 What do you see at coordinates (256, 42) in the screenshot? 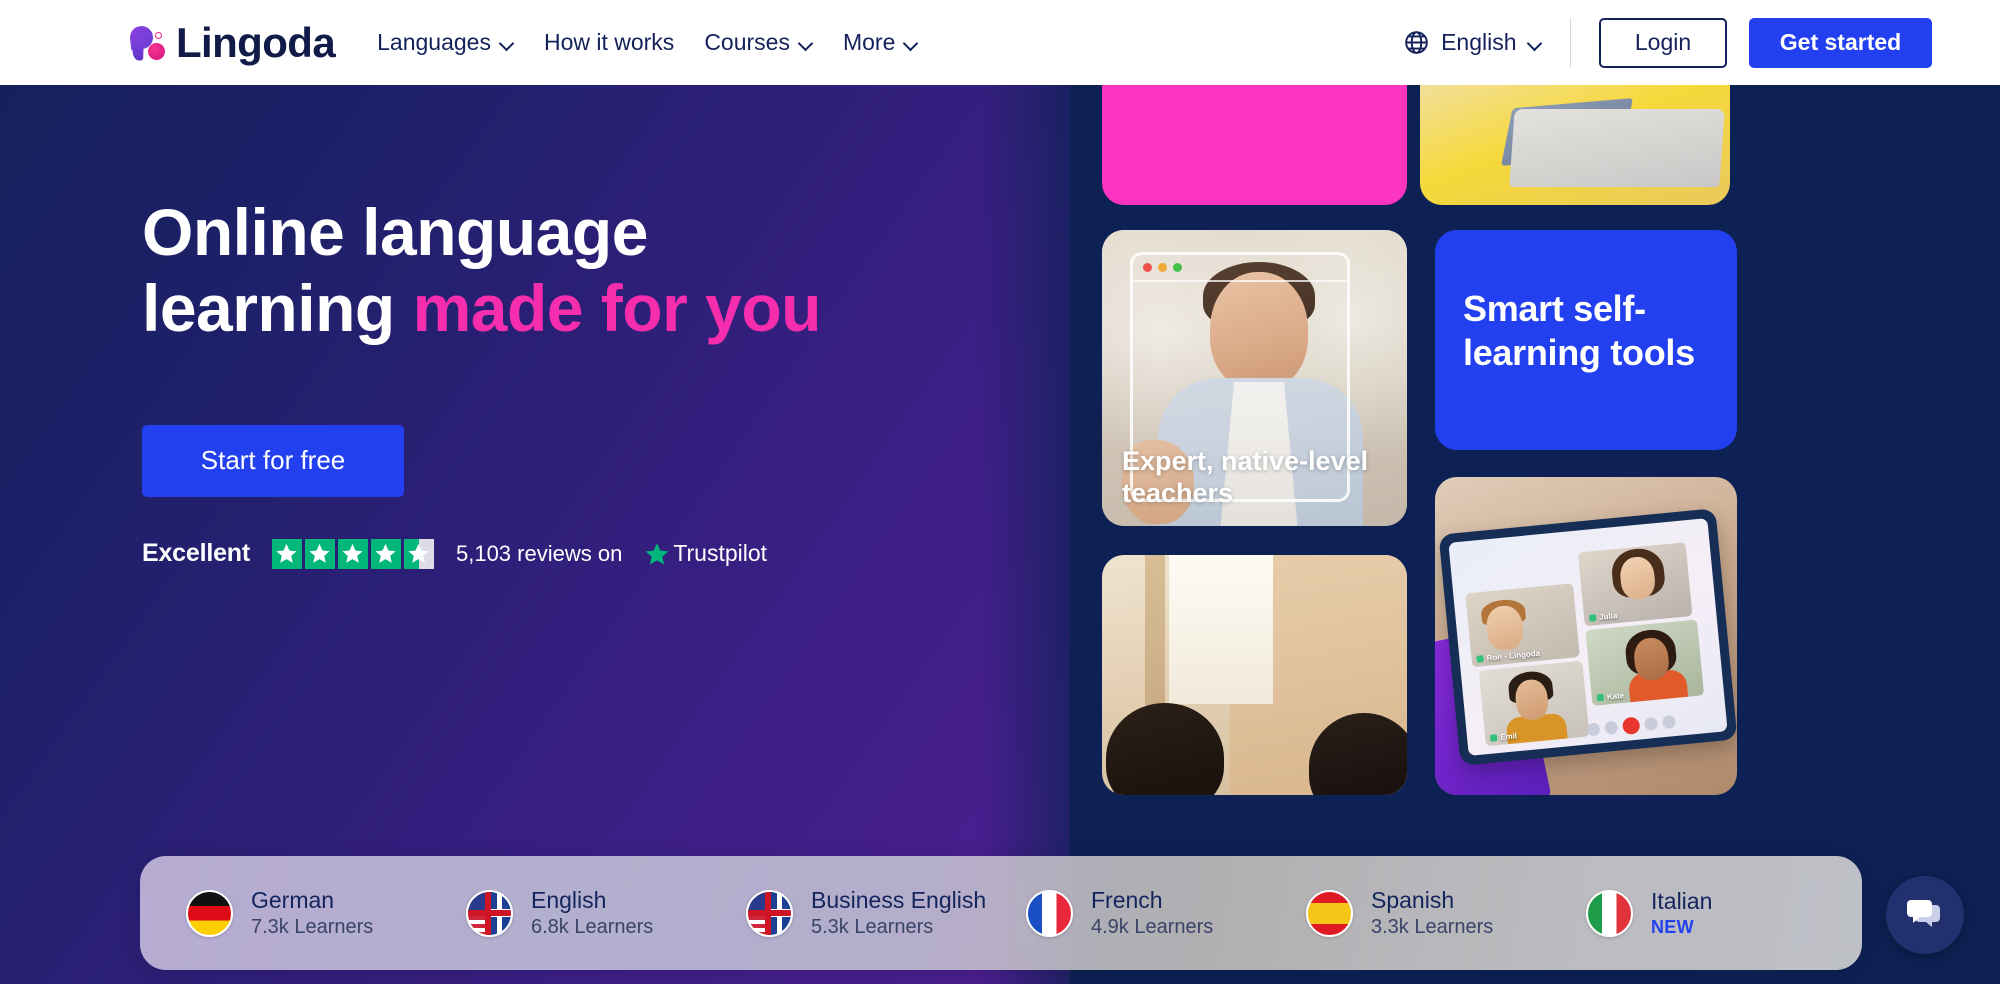
I see `logo-wordmark: Lingoda` at bounding box center [256, 42].